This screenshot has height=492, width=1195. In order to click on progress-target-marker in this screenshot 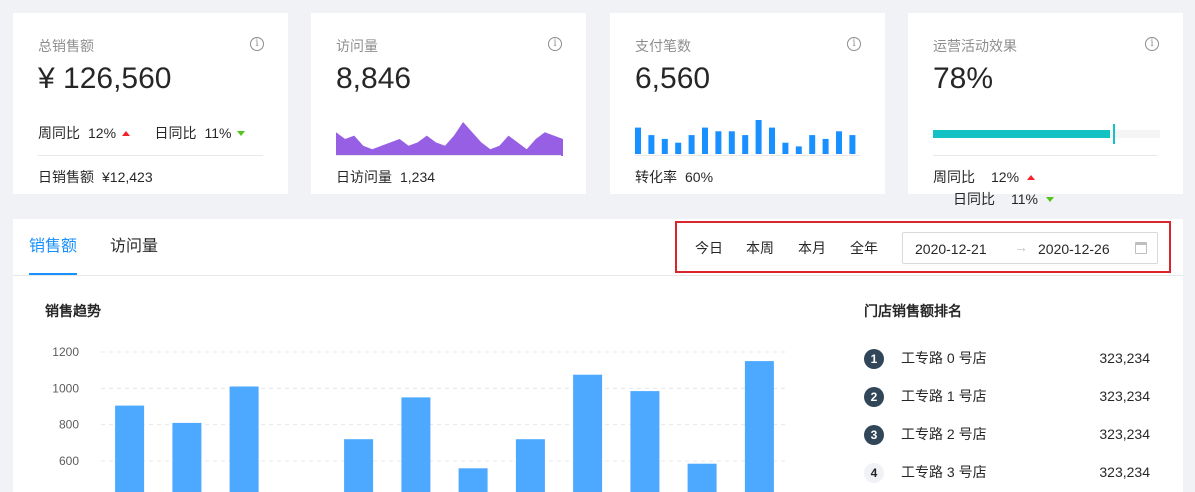, I will do `click(1114, 134)`.